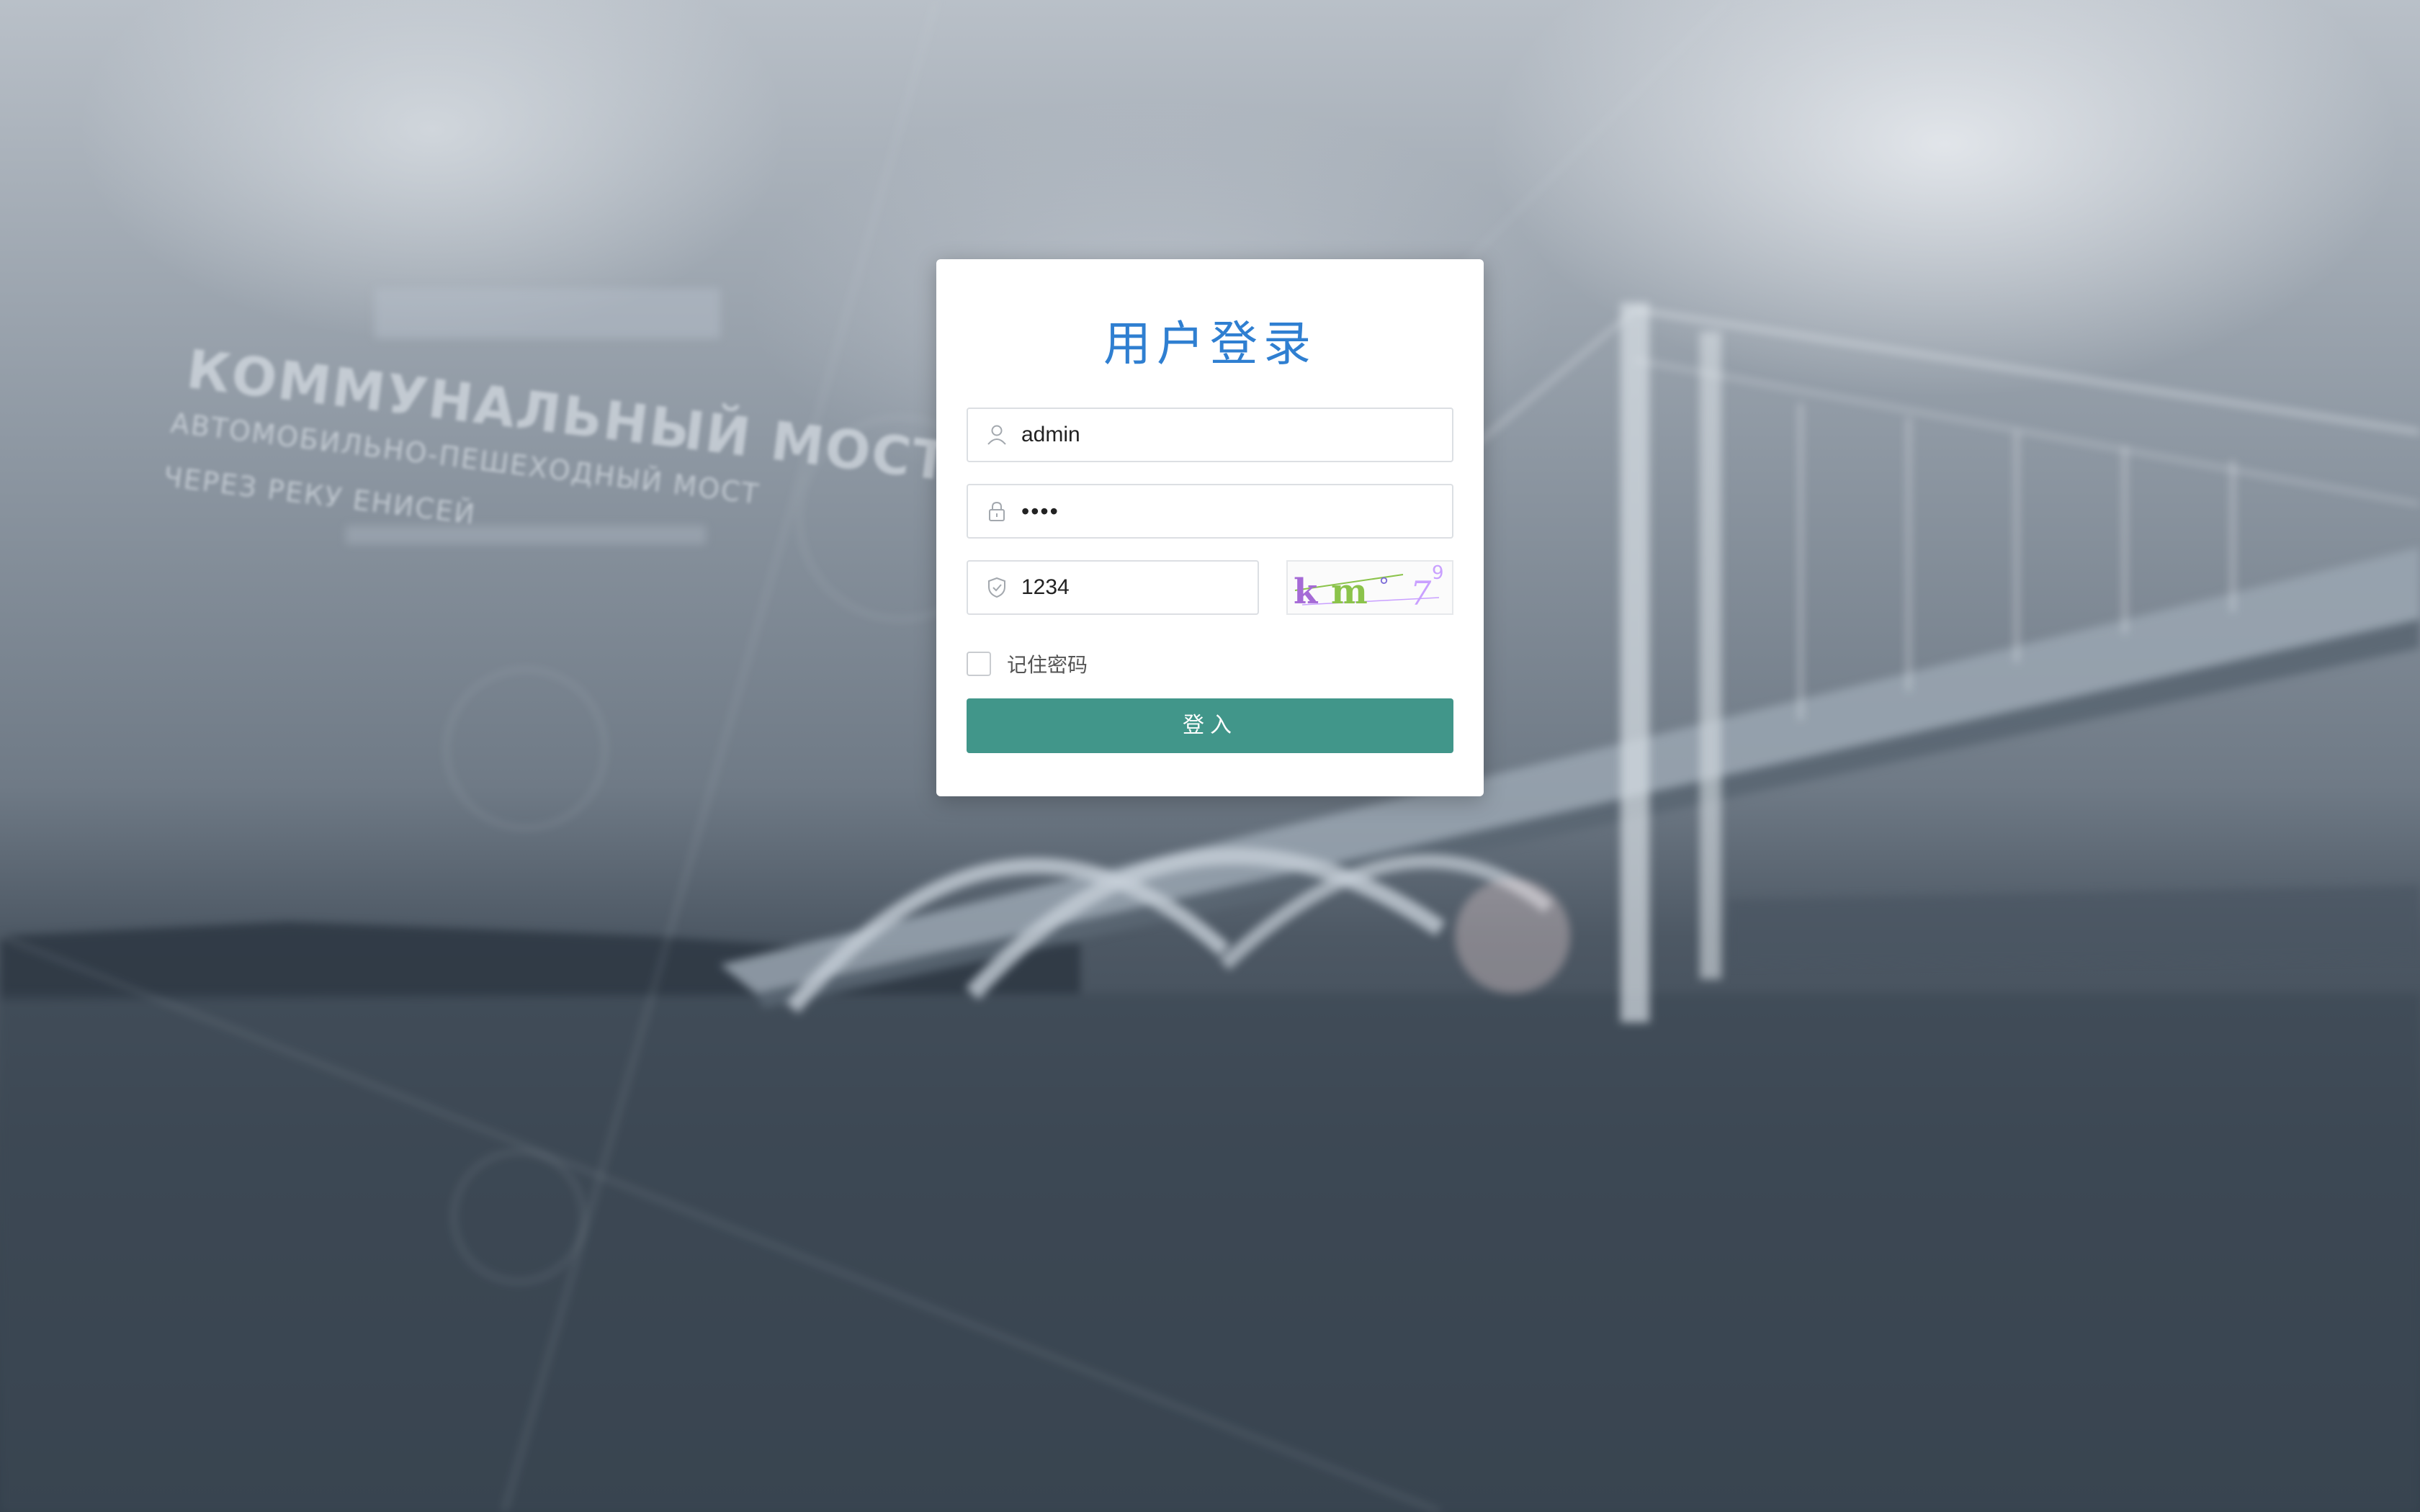 The height and width of the screenshot is (1512, 2420). Describe the element at coordinates (1349, 592) in the screenshot. I see `svg-text: m` at that location.